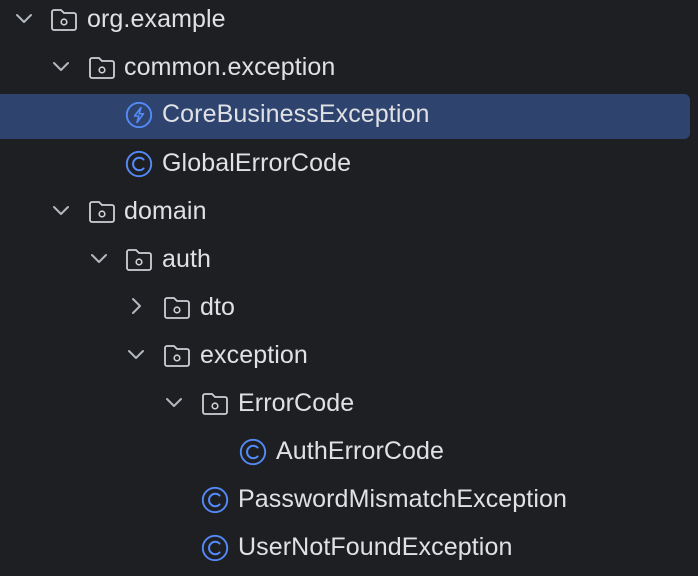 The image size is (698, 576). I want to click on tree-node-label: ErrorCode, so click(296, 403).